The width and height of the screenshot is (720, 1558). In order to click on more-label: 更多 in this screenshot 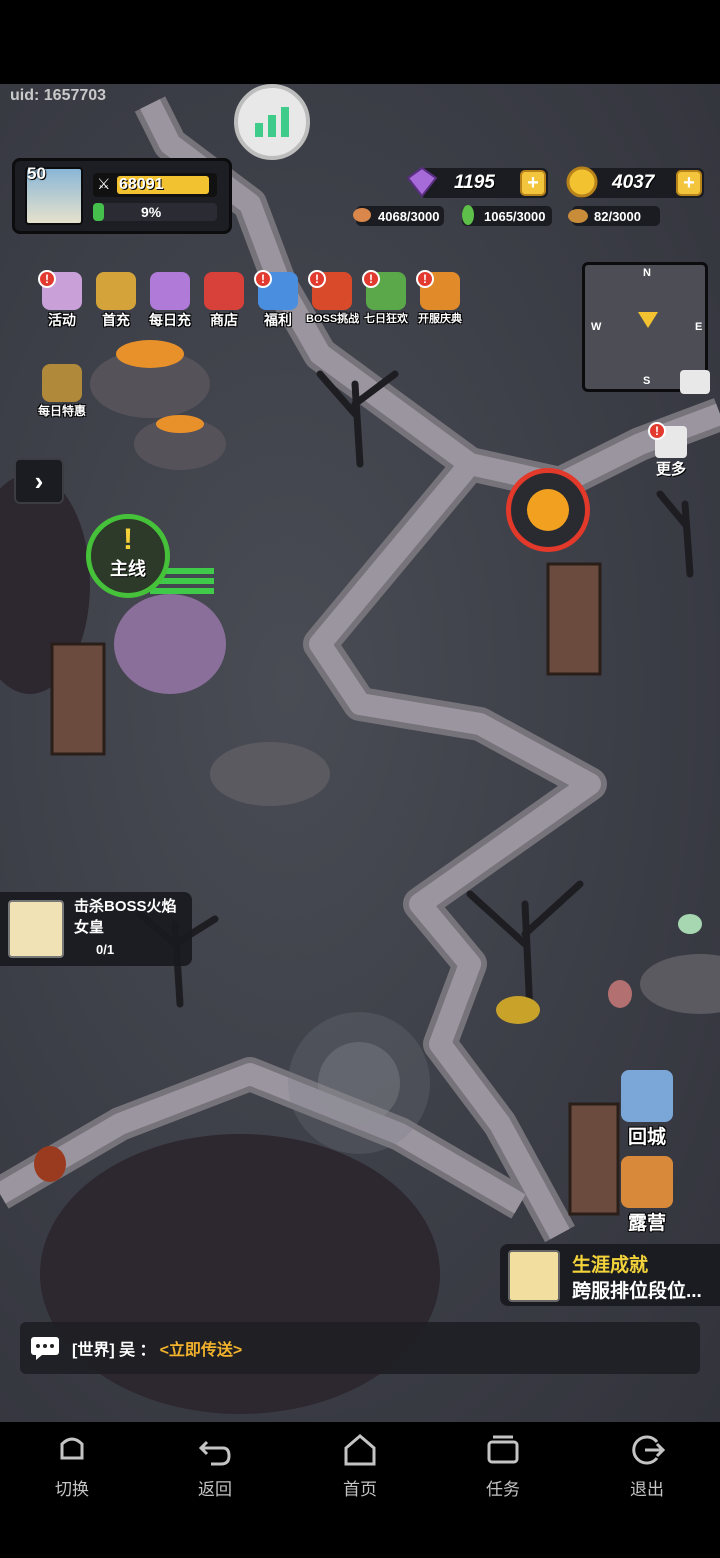, I will do `click(670, 469)`.